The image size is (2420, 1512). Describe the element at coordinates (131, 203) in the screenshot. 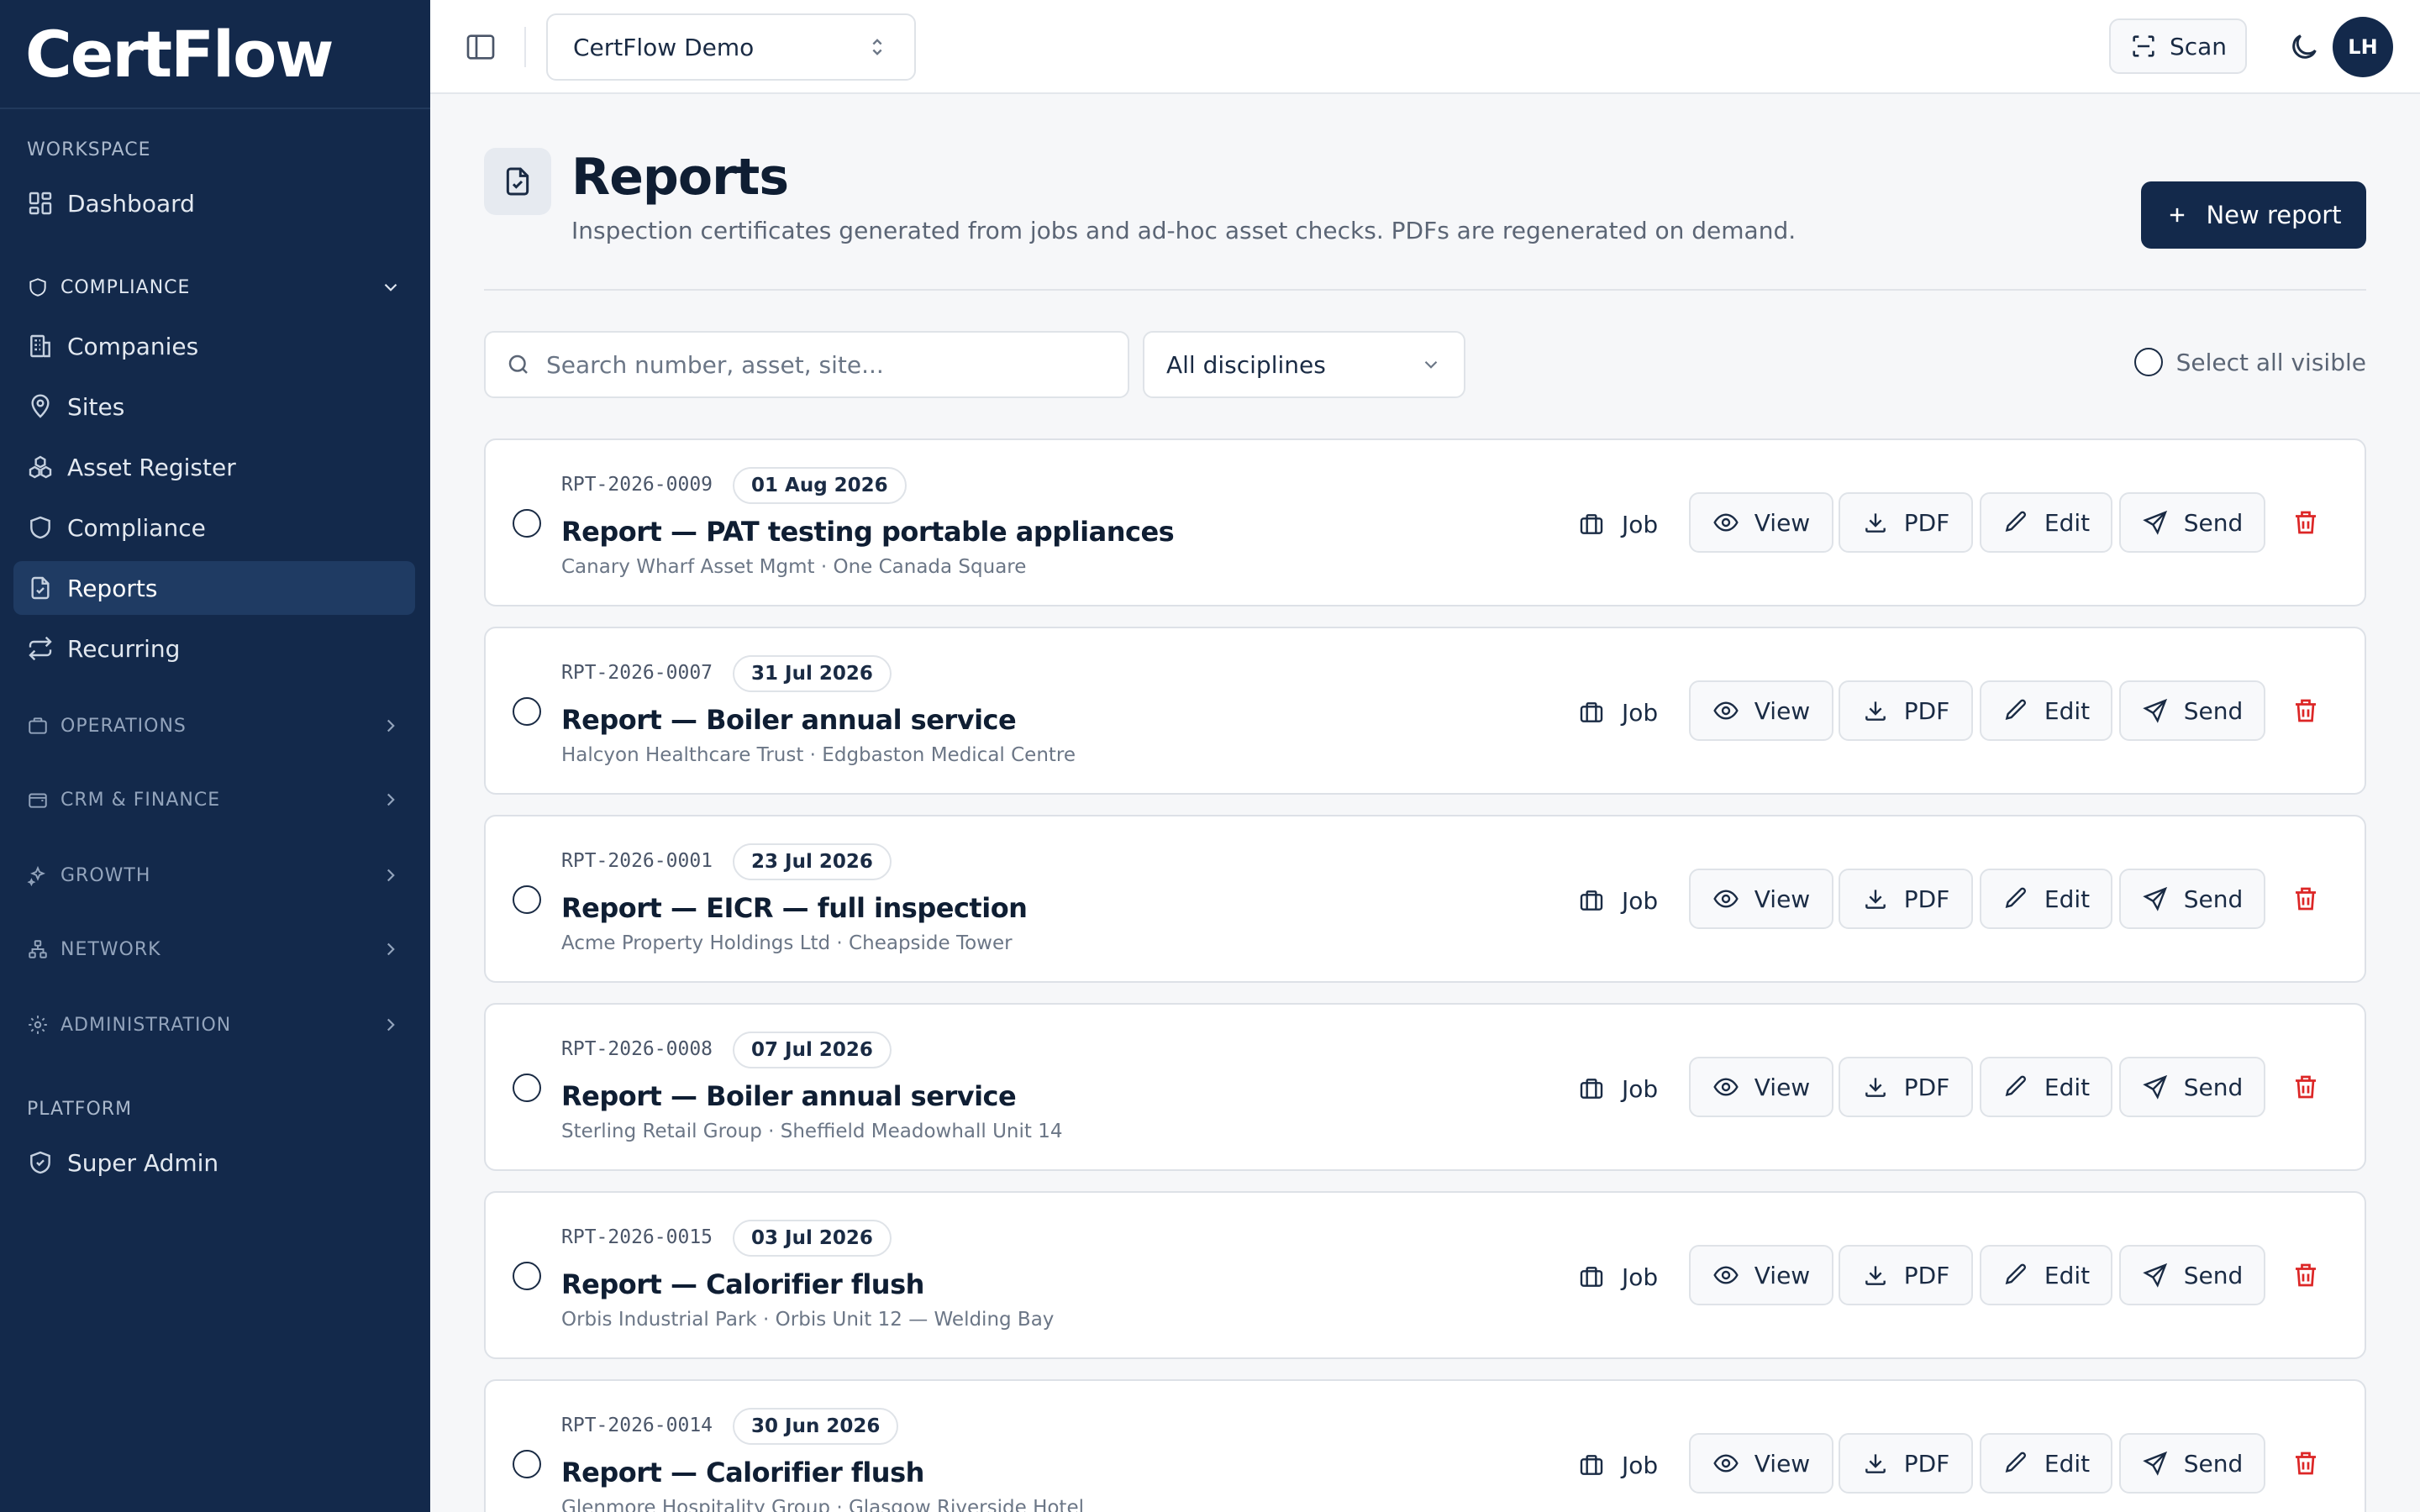

I see `sidebar-item-label: Dashboard` at that location.